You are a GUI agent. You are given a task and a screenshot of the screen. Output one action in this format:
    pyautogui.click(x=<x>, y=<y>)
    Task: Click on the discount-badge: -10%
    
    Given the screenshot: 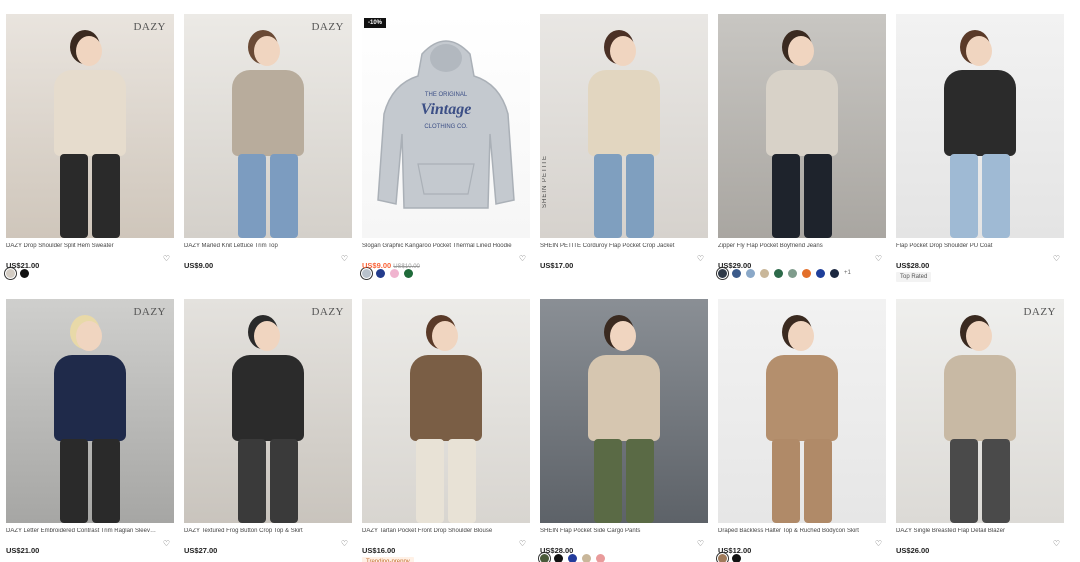 What is the action you would take?
    pyautogui.click(x=375, y=23)
    